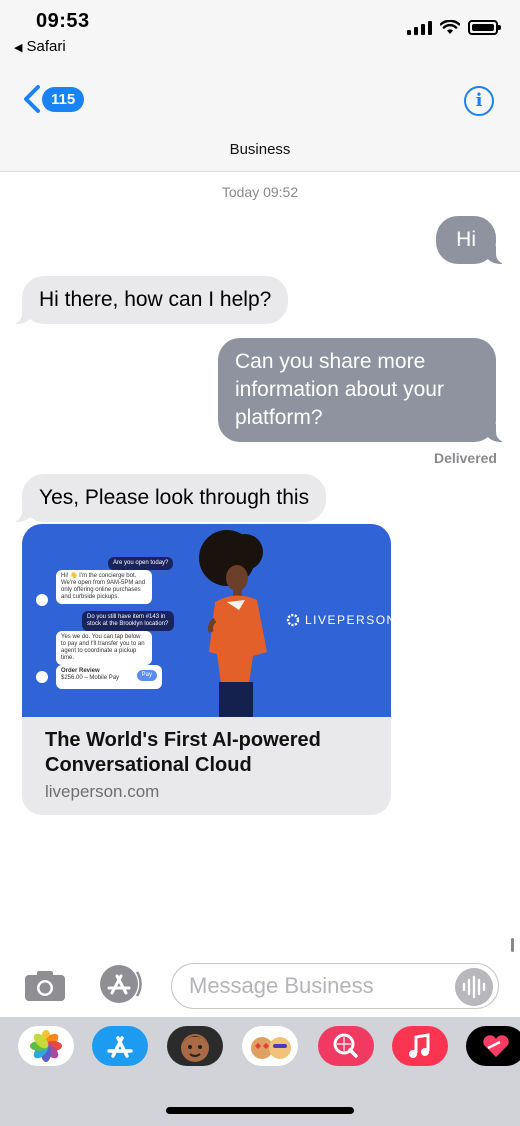 The width and height of the screenshot is (520, 1126). Describe the element at coordinates (146, 675) in the screenshot. I see `pay-chip: Pay` at that location.